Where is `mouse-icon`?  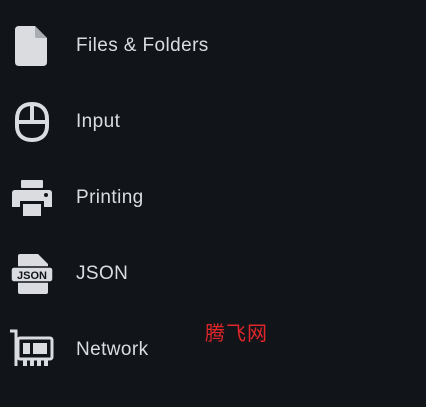 mouse-icon is located at coordinates (32, 122).